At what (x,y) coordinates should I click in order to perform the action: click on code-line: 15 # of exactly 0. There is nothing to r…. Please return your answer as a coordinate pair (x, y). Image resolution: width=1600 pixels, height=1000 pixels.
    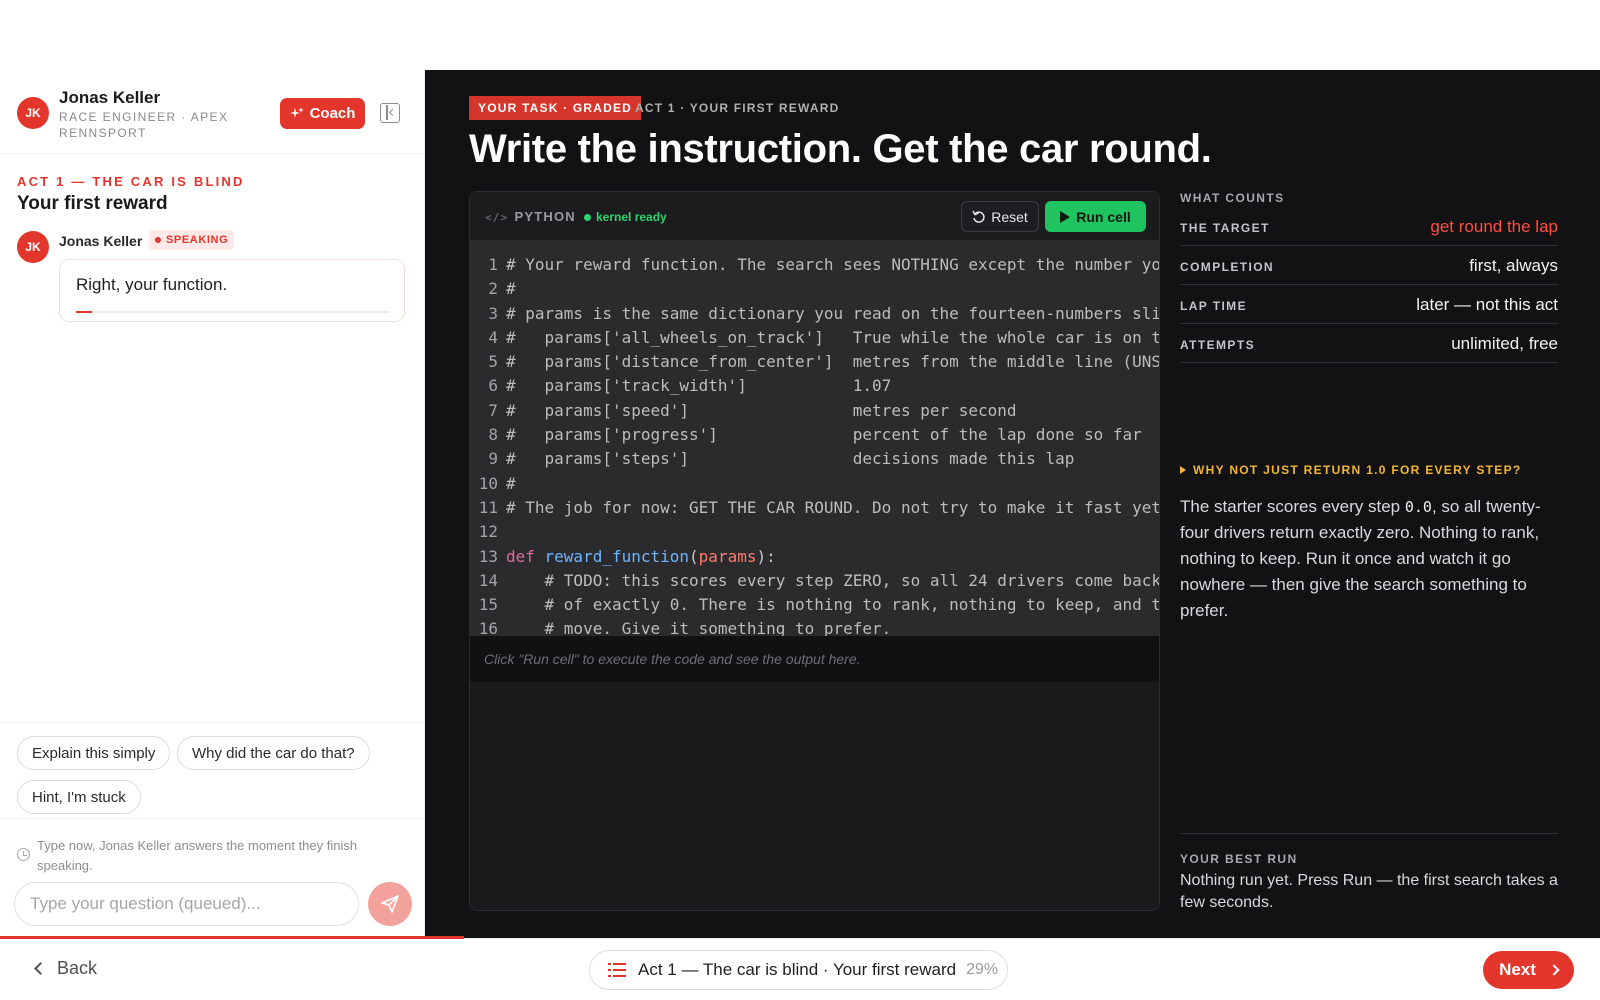
    Looking at the image, I should click on (815, 607).